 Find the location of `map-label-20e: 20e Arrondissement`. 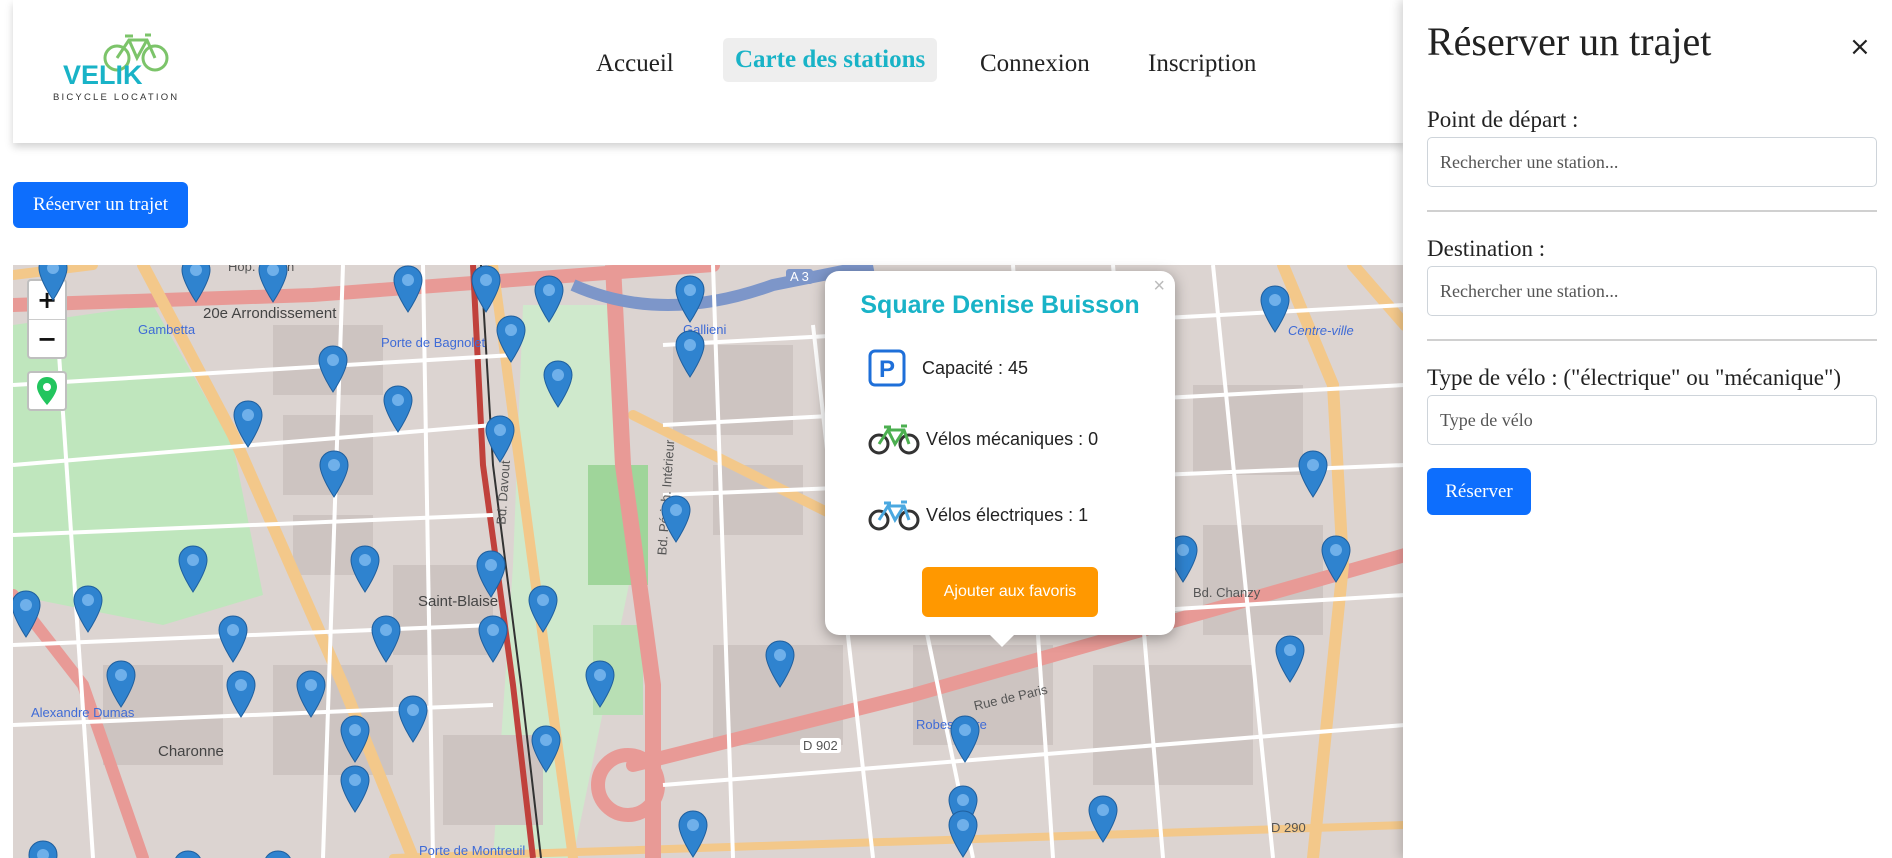

map-label-20e: 20e Arrondissement is located at coordinates (270, 313).